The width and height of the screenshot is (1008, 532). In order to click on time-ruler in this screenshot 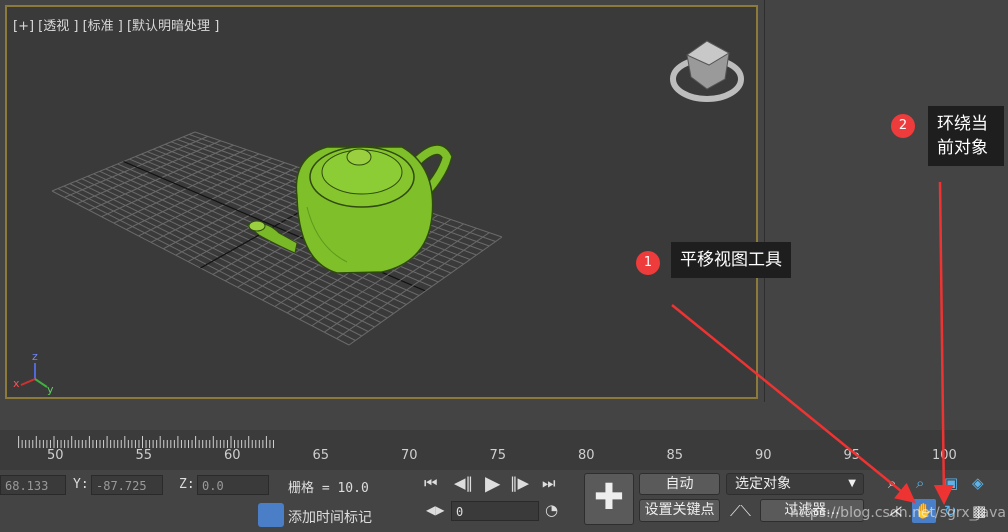, I will do `click(504, 441)`.